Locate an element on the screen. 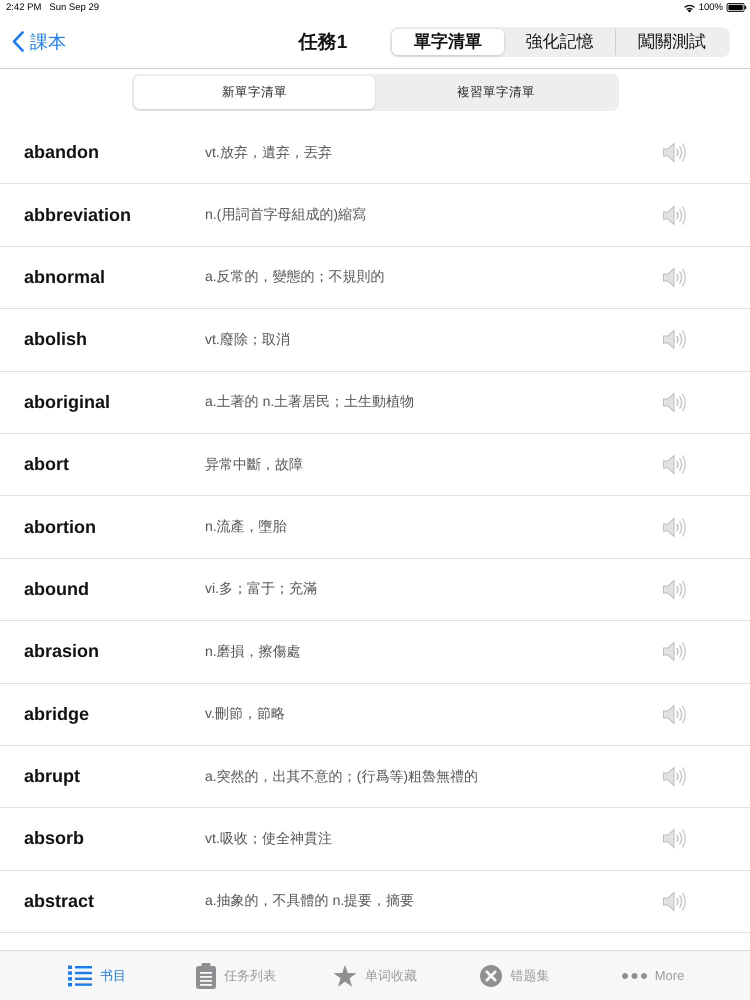  list-switch-tab: 複習單字清單 is located at coordinates (495, 92).